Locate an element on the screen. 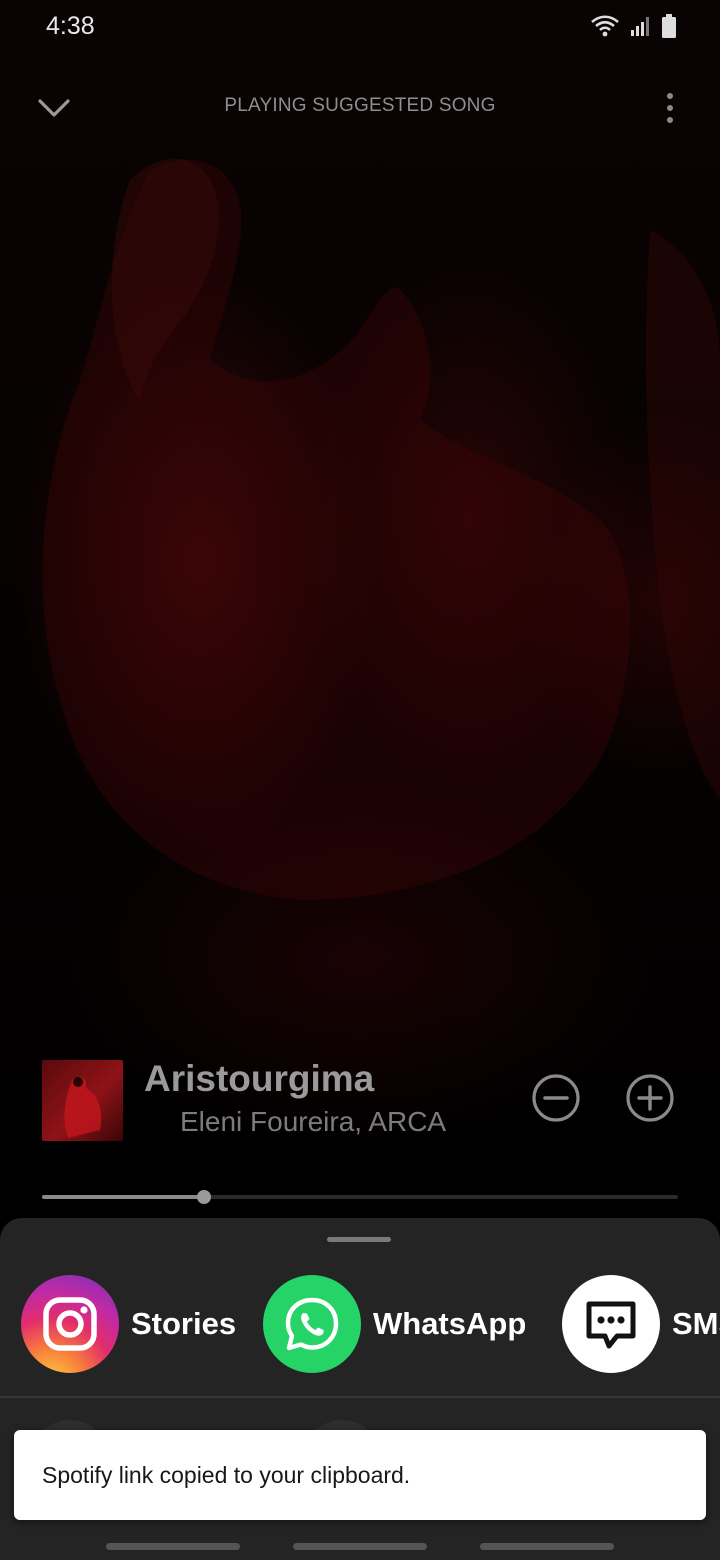 Image resolution: width=720 pixels, height=1560 pixels. sheet-drag-handle is located at coordinates (359, 1239).